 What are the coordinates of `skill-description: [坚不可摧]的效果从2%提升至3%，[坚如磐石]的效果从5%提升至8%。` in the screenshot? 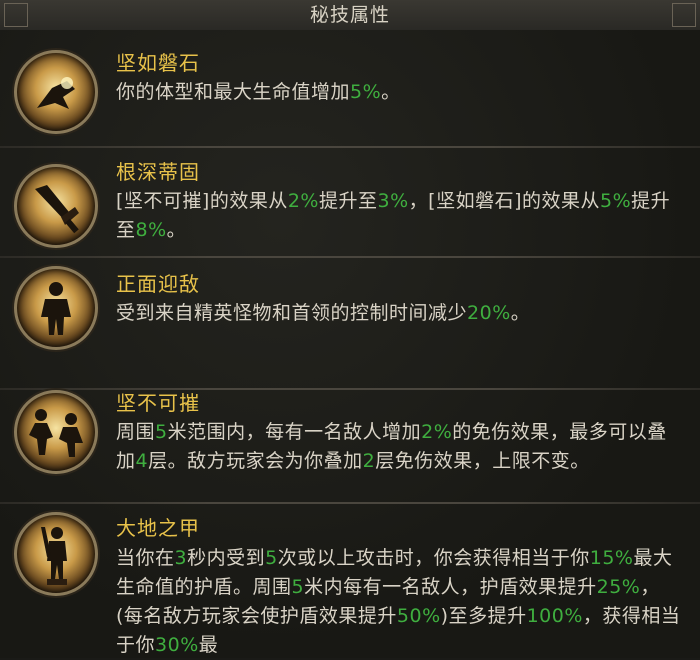 It's located at (401, 216).